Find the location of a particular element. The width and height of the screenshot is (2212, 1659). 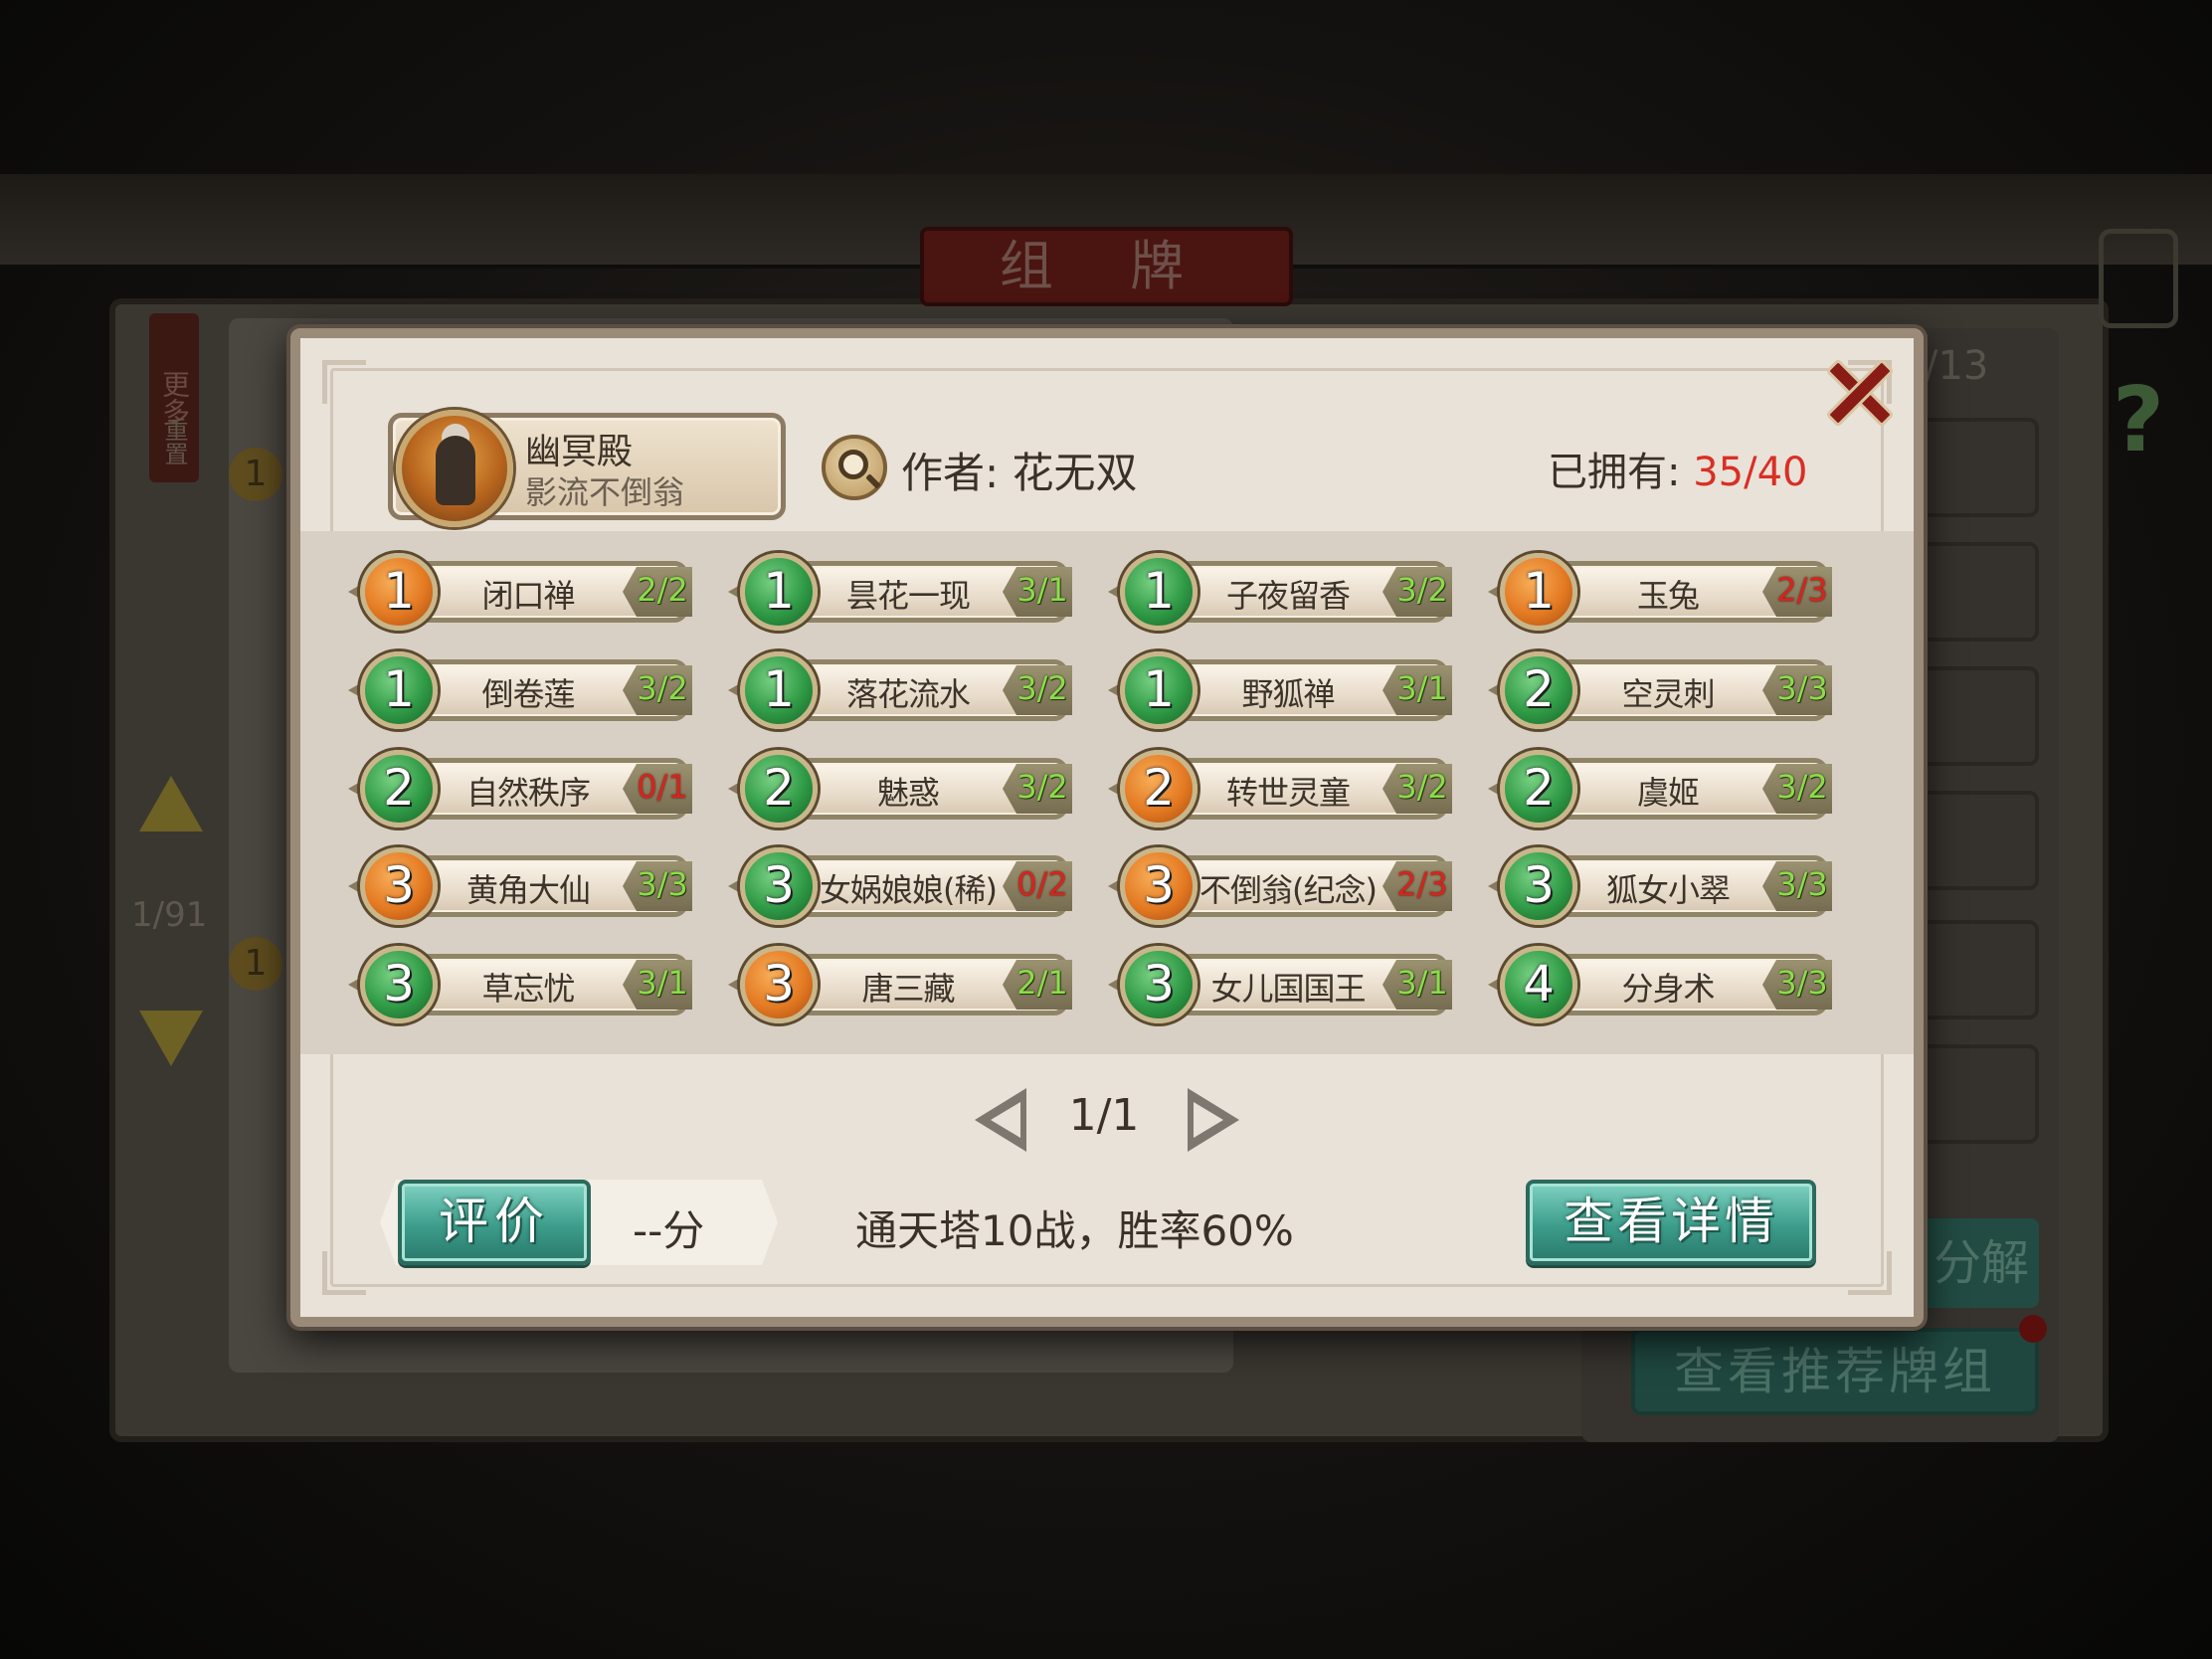

card-slot: 3 女儿国国王 3/1 is located at coordinates (1282, 984).